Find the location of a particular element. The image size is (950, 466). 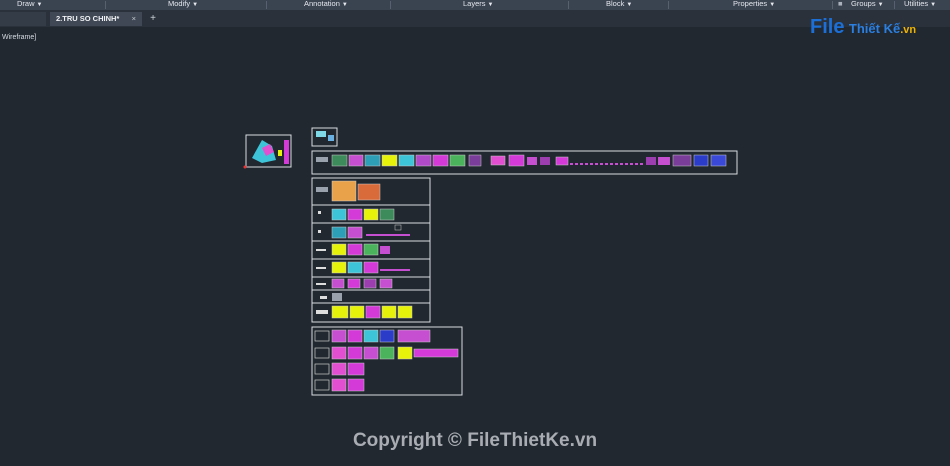

logo-text-main: Thiết Kế is located at coordinates (874, 28).